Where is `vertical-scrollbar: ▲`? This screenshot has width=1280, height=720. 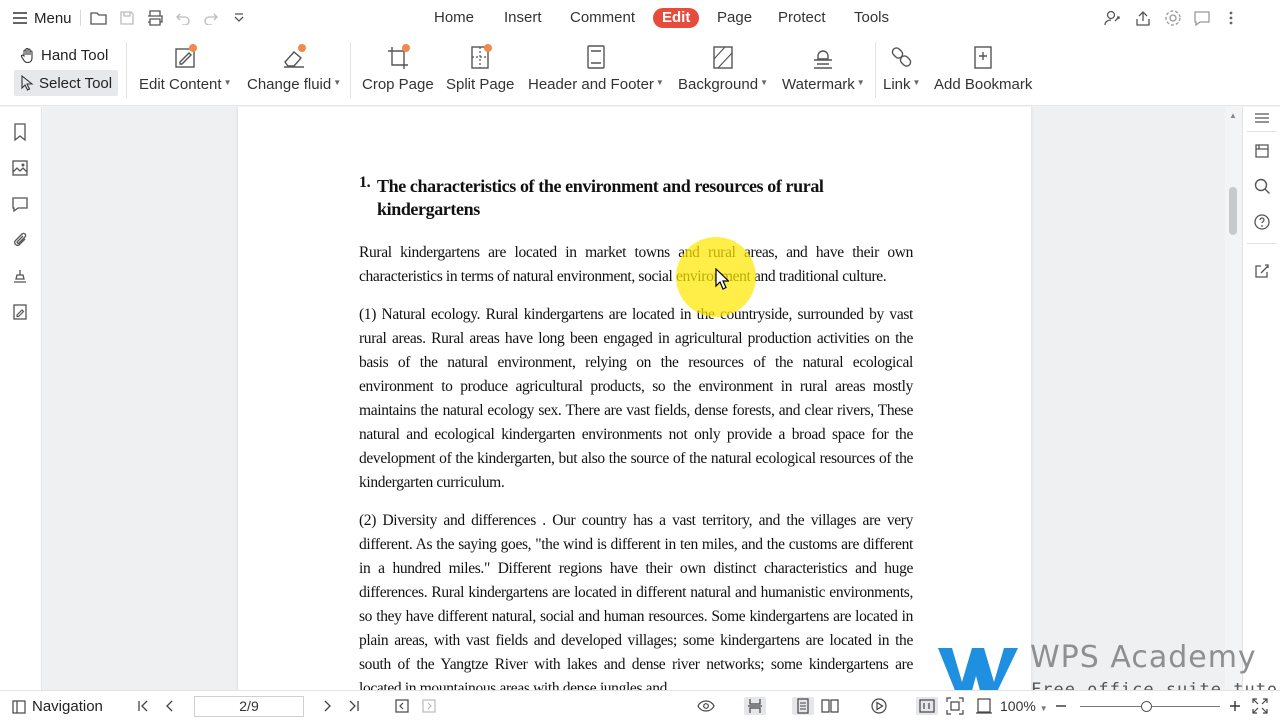
vertical-scrollbar: ▲ is located at coordinates (1233, 398).